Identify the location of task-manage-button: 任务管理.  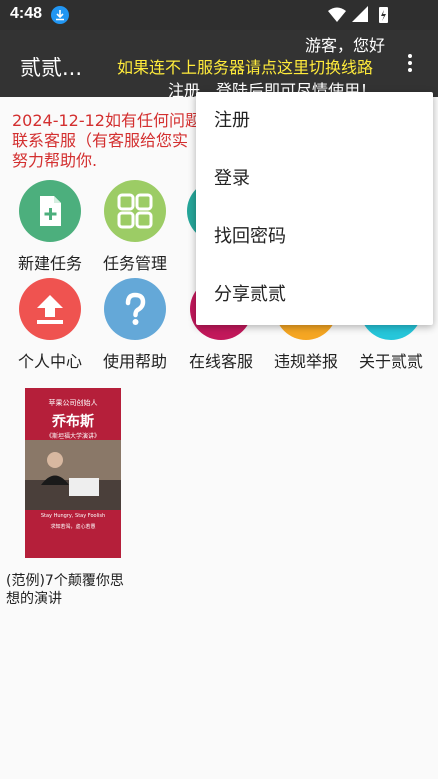
(135, 226).